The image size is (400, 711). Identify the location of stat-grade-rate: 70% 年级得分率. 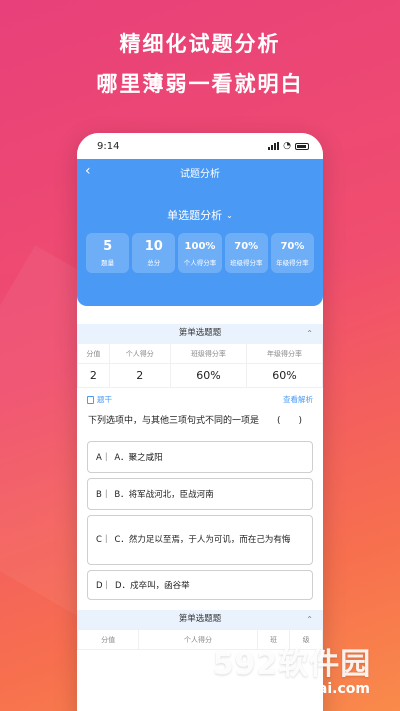
(292, 253).